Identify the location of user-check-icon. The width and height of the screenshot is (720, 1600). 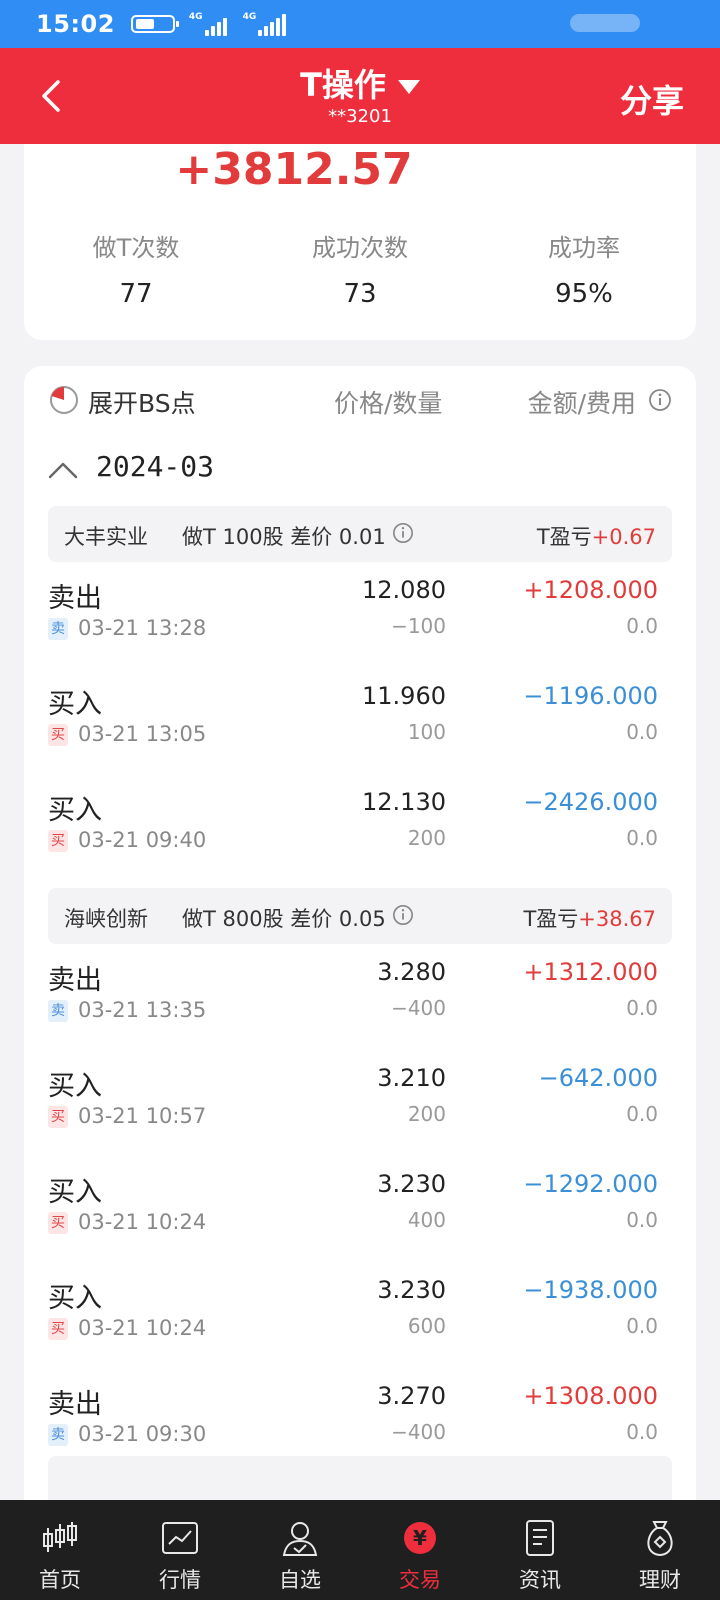
(300, 1539).